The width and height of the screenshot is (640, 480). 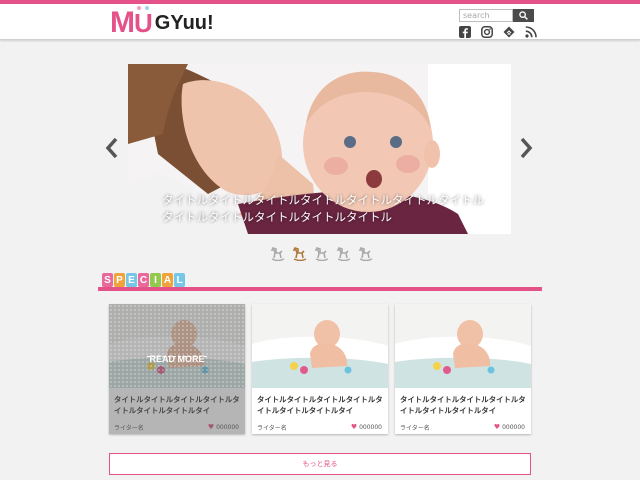 I want to click on instagram-icon, so click(x=487, y=32).